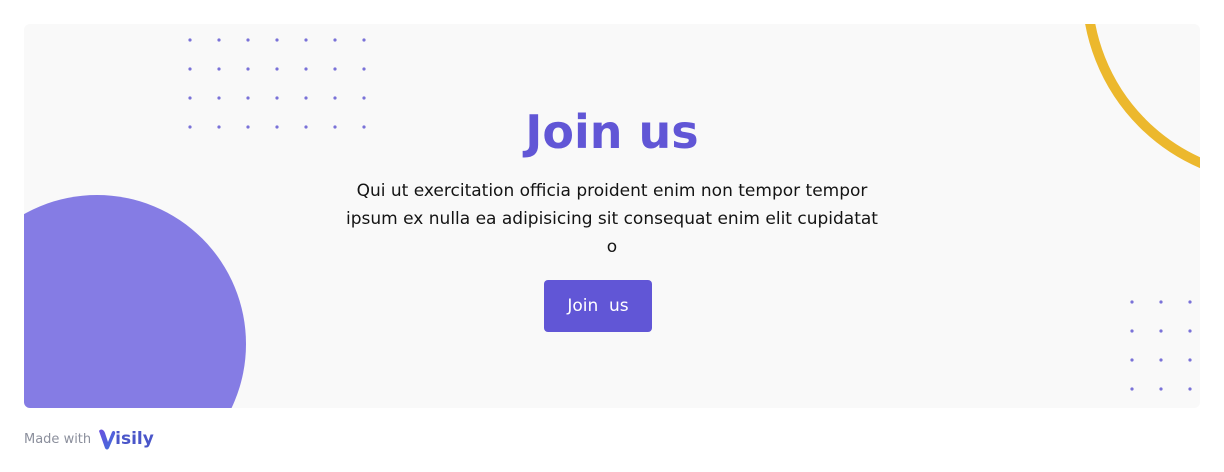 This screenshot has width=1224, height=472. I want to click on visily-logo: isily, so click(125, 439).